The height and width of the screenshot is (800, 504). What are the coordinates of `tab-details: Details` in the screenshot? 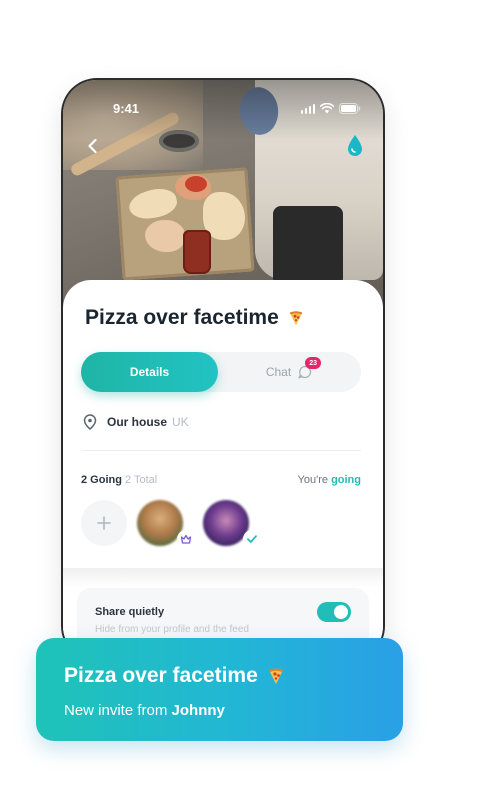 It's located at (149, 372).